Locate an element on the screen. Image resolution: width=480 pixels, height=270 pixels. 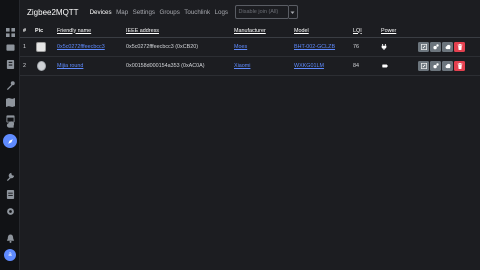
col-power: Power is located at coordinates (388, 30).